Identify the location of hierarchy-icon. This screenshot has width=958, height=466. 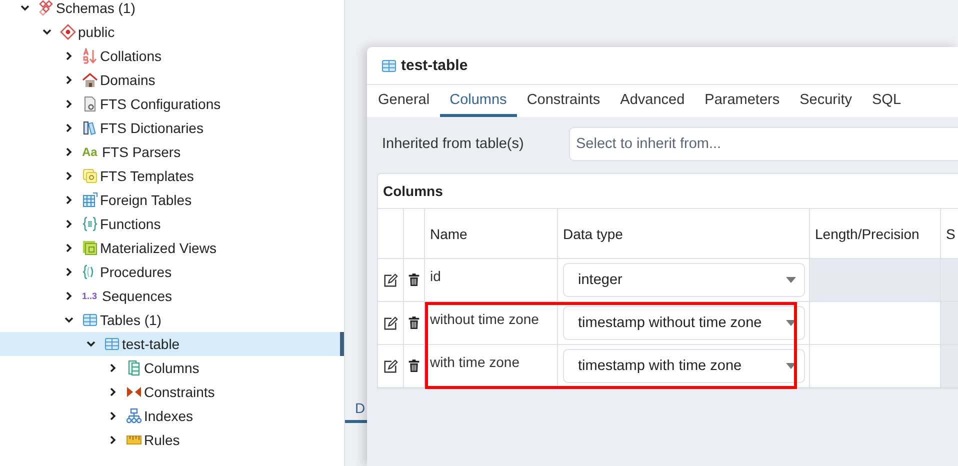
(134, 416).